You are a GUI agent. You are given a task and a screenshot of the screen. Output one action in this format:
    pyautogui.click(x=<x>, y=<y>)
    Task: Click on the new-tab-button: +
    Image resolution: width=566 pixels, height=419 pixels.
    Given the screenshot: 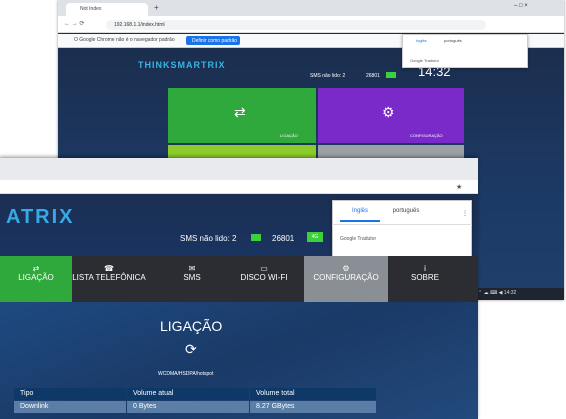 What is the action you would take?
    pyautogui.click(x=156, y=7)
    